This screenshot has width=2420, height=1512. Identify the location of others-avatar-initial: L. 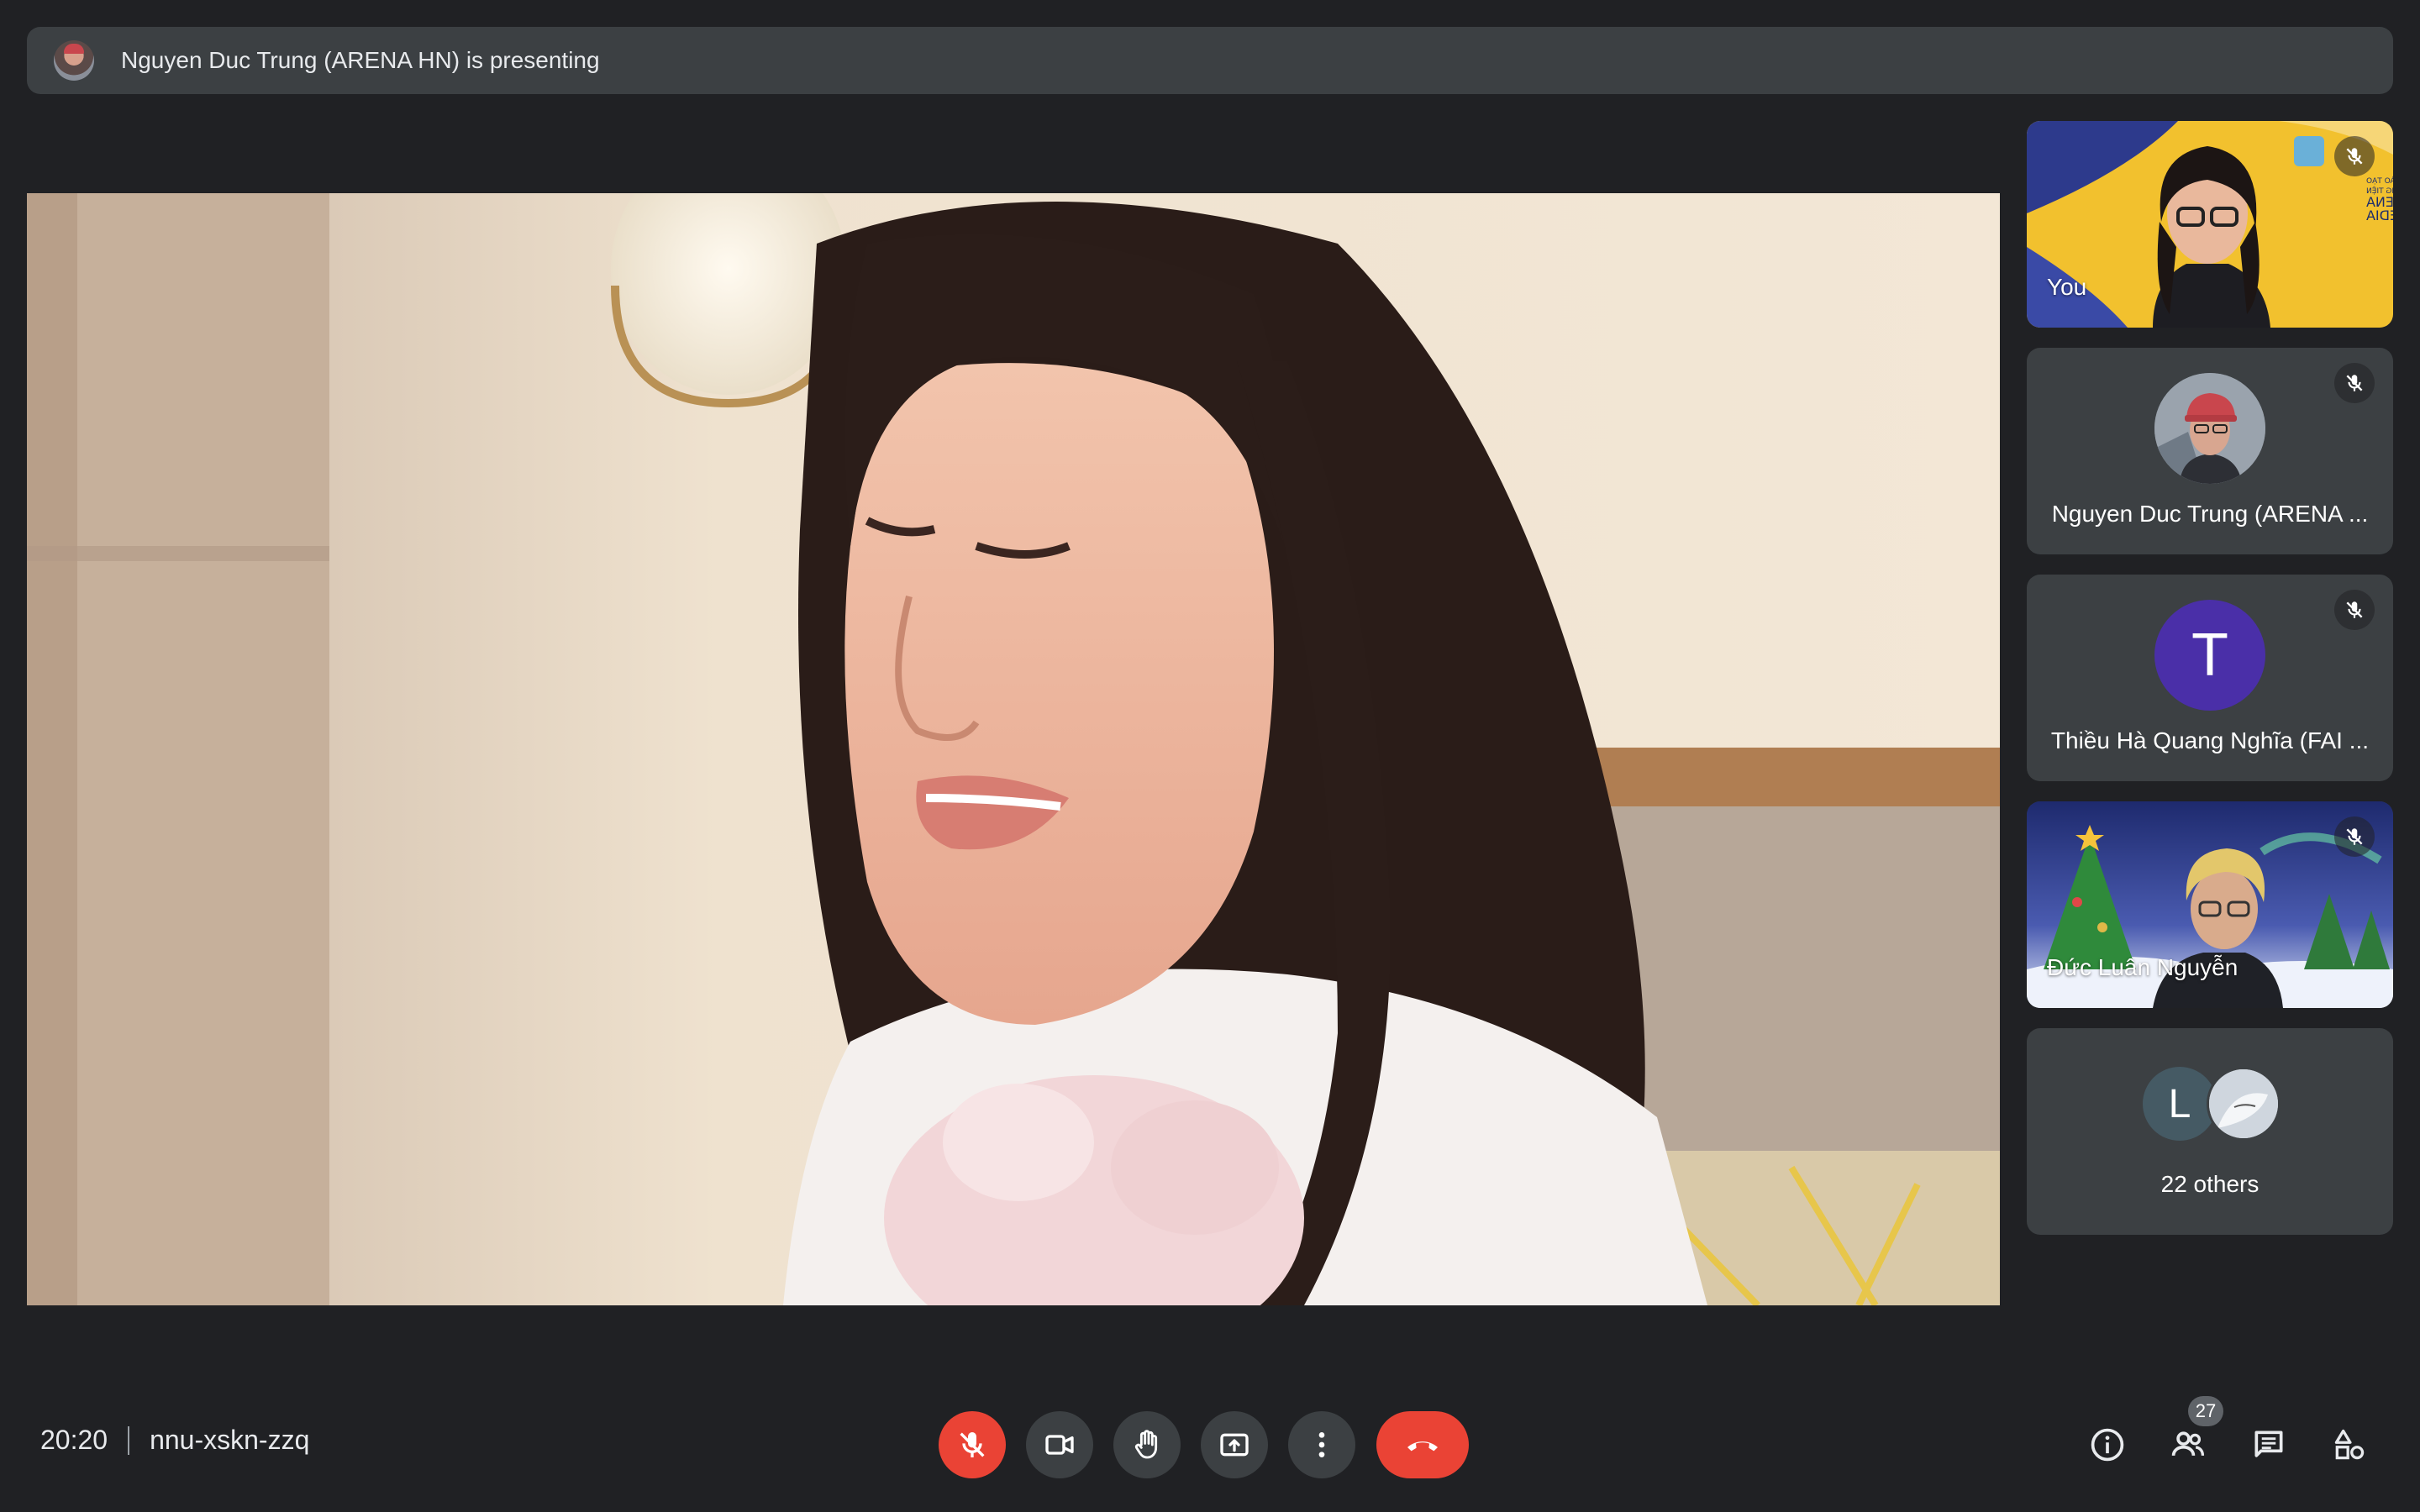
(2180, 1104).